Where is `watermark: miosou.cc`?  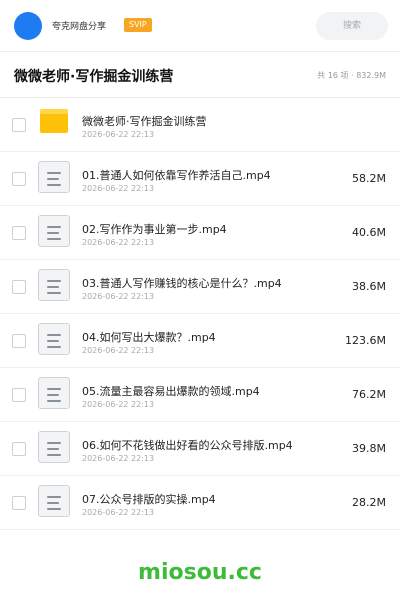
watermark: miosou.cc is located at coordinates (200, 572).